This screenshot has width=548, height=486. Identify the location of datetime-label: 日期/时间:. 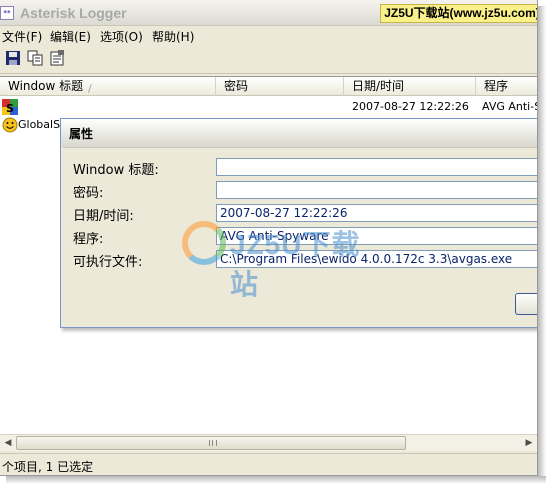
(103, 216).